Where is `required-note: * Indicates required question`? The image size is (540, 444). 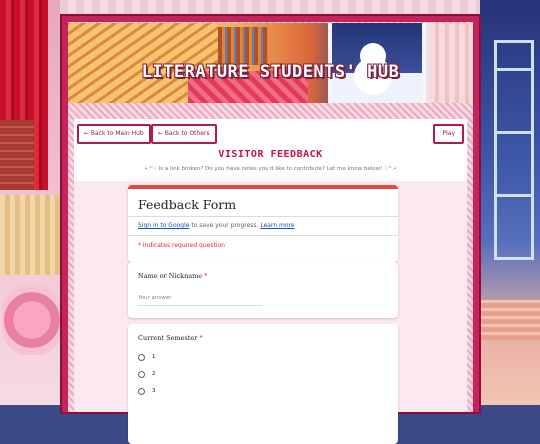 required-note: * Indicates required question is located at coordinates (181, 245).